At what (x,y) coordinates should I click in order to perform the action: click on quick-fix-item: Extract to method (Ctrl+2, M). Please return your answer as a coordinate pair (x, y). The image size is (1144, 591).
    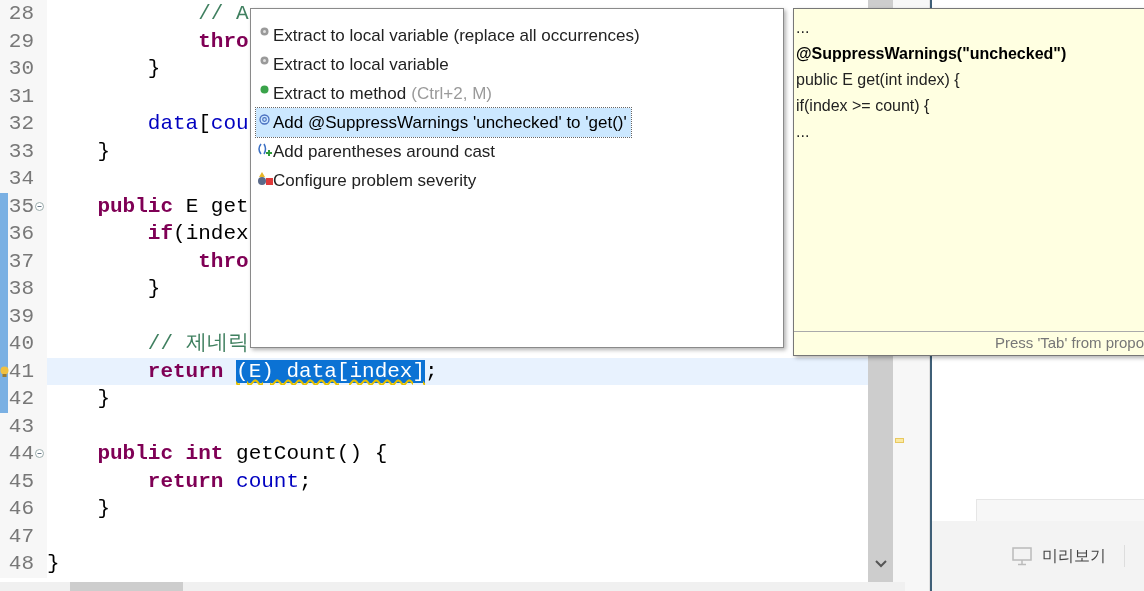
    Looking at the image, I should click on (376, 93).